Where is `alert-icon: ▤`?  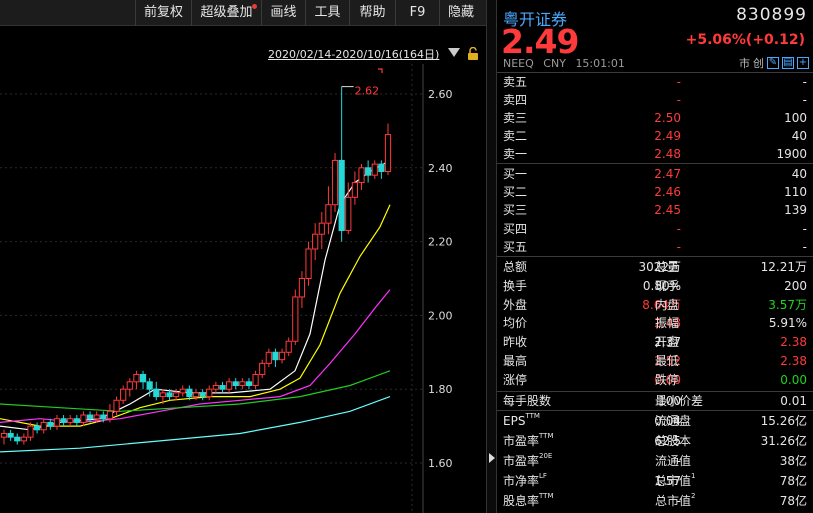 alert-icon: ▤ is located at coordinates (788, 63).